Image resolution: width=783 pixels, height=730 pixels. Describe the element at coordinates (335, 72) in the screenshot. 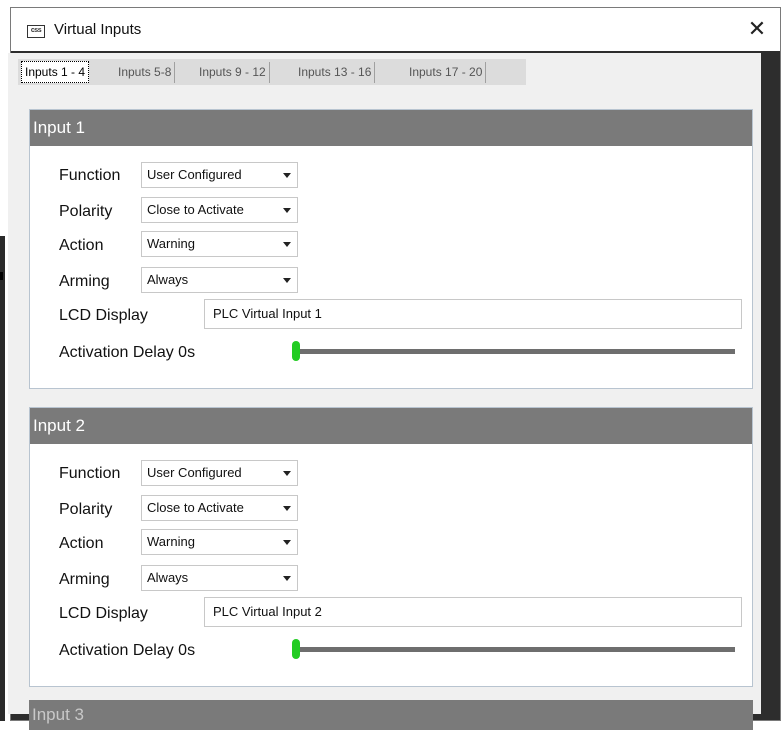

I see `tab-inputs-13-16: Inputs 13 - 16` at that location.